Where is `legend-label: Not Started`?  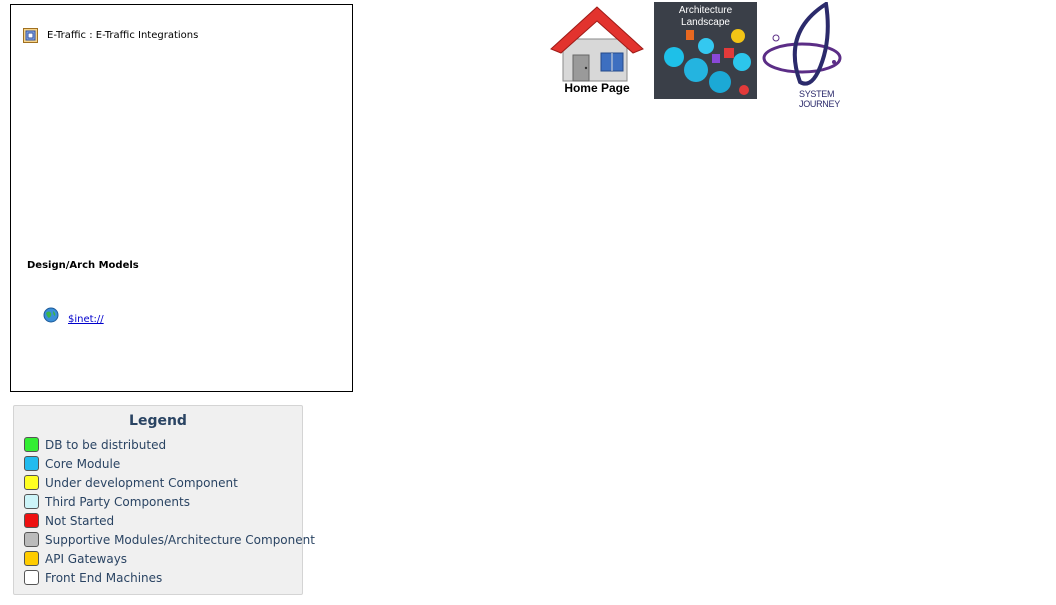
legend-label: Not Started is located at coordinates (80, 520).